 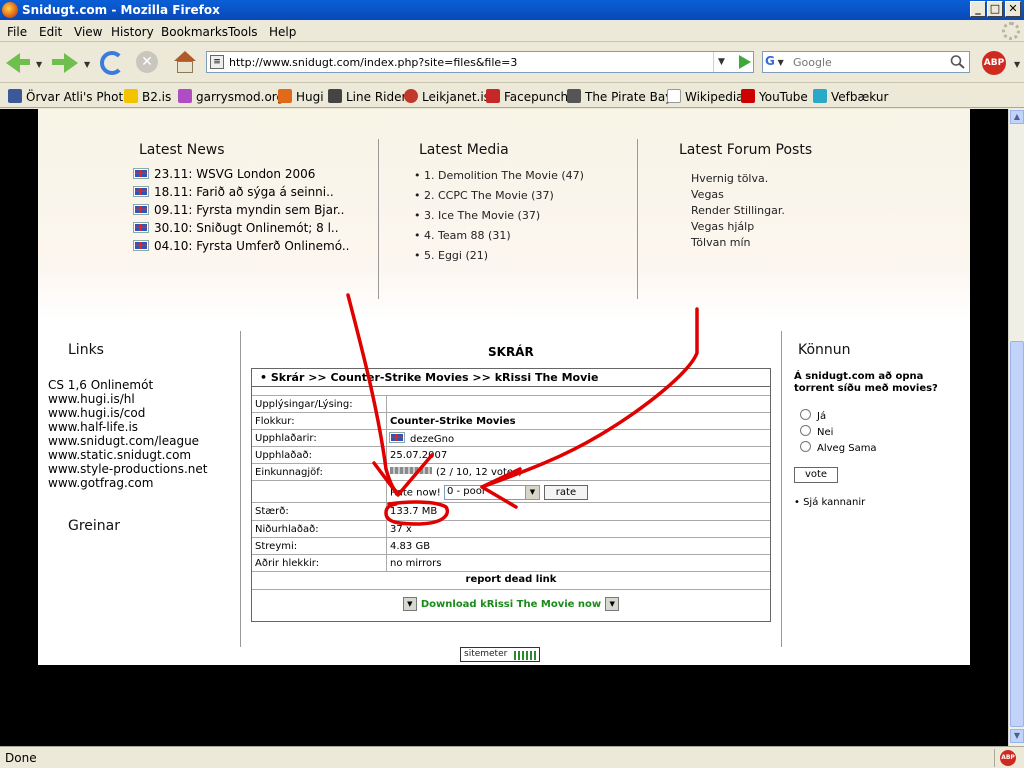 I want to click on adblock-plus-icon: ABP, so click(x=994, y=63).